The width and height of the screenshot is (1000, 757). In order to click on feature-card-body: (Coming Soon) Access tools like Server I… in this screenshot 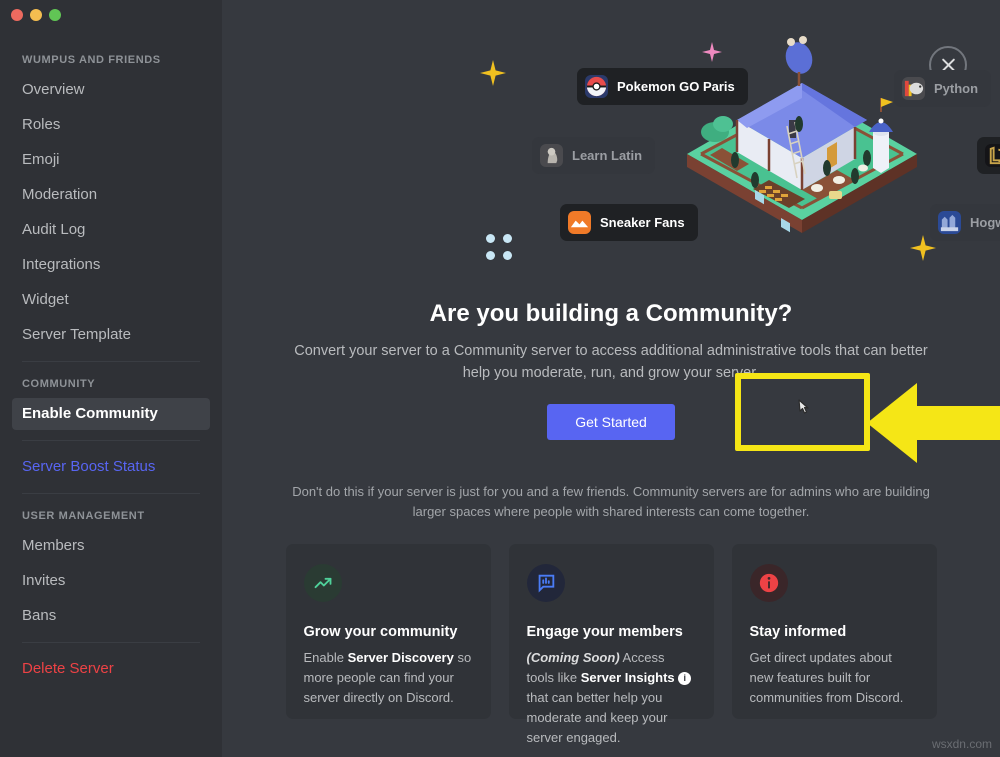, I will do `click(611, 698)`.